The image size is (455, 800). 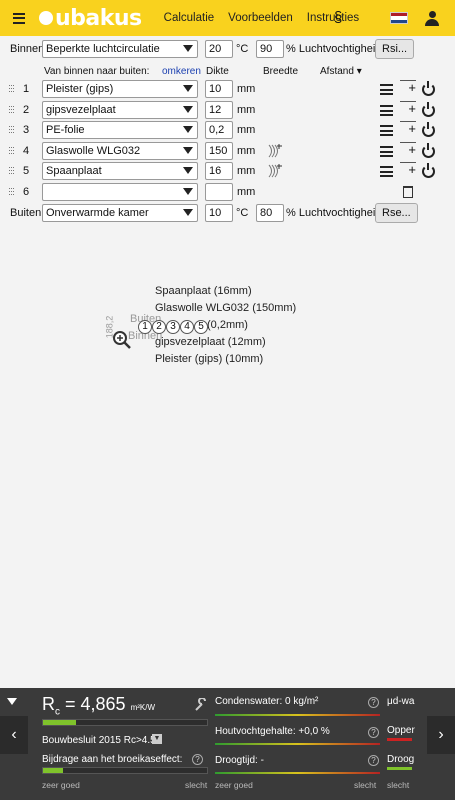 I want to click on hamburger-menu-icon, so click(x=19, y=18).